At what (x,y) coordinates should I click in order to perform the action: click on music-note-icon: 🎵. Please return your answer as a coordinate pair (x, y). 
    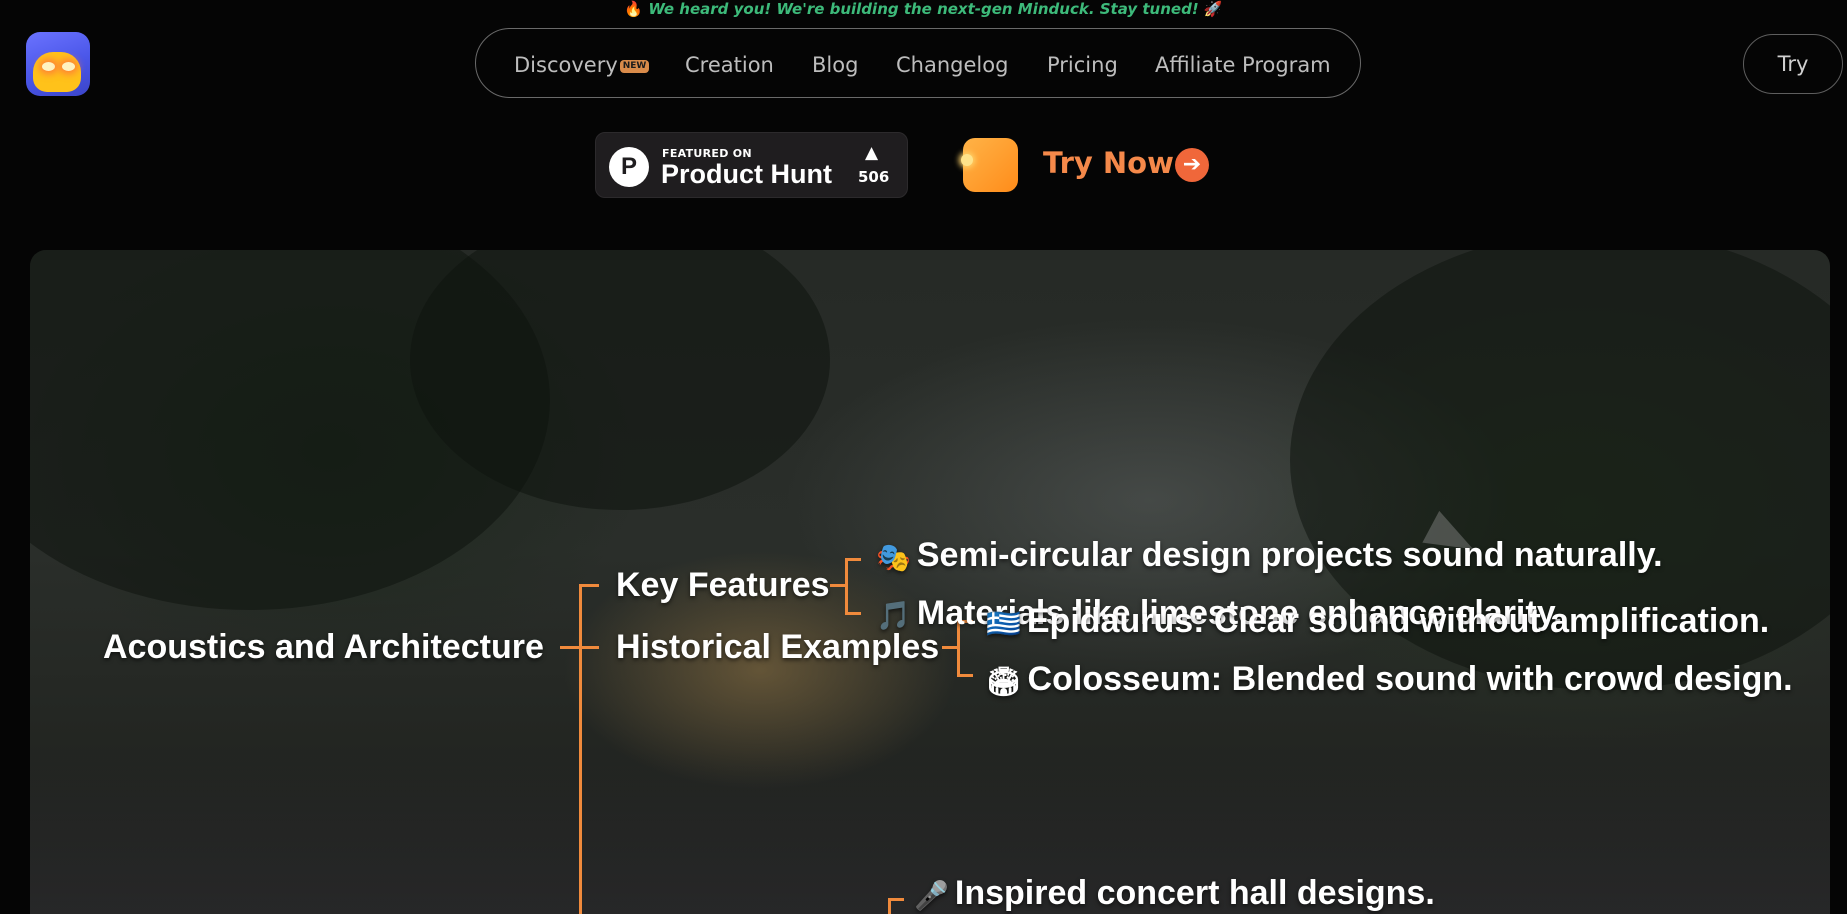
    Looking at the image, I should click on (893, 615).